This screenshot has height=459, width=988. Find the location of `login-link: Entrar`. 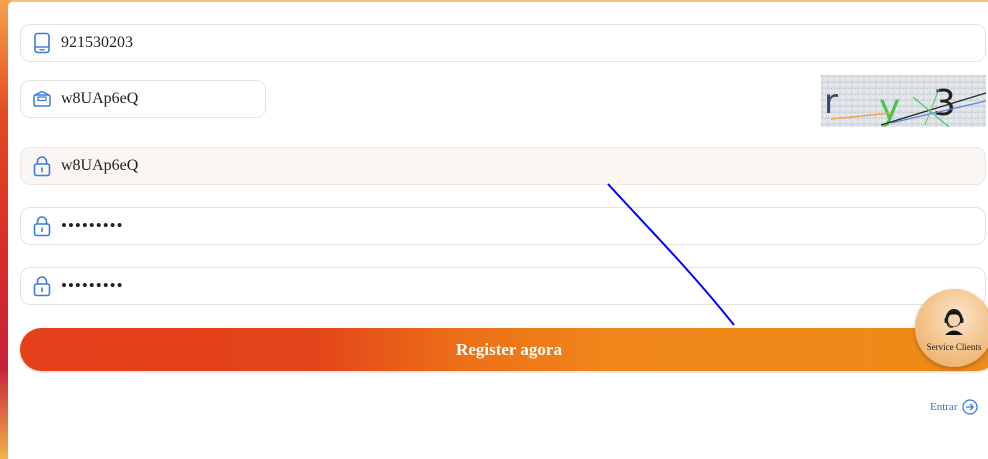

login-link: Entrar is located at coordinates (954, 407).